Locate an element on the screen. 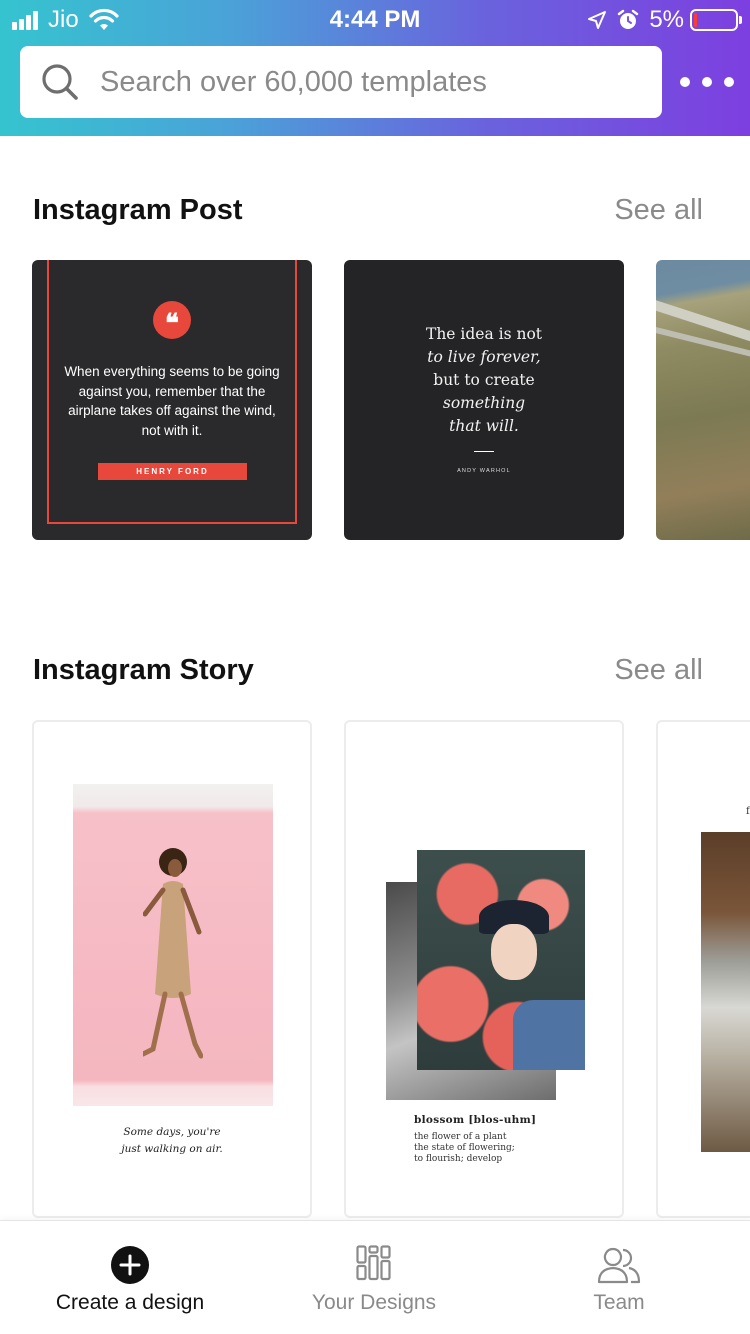 This screenshot has width=750, height=1334. template-card-instagram-story-3: f is located at coordinates (703, 969).